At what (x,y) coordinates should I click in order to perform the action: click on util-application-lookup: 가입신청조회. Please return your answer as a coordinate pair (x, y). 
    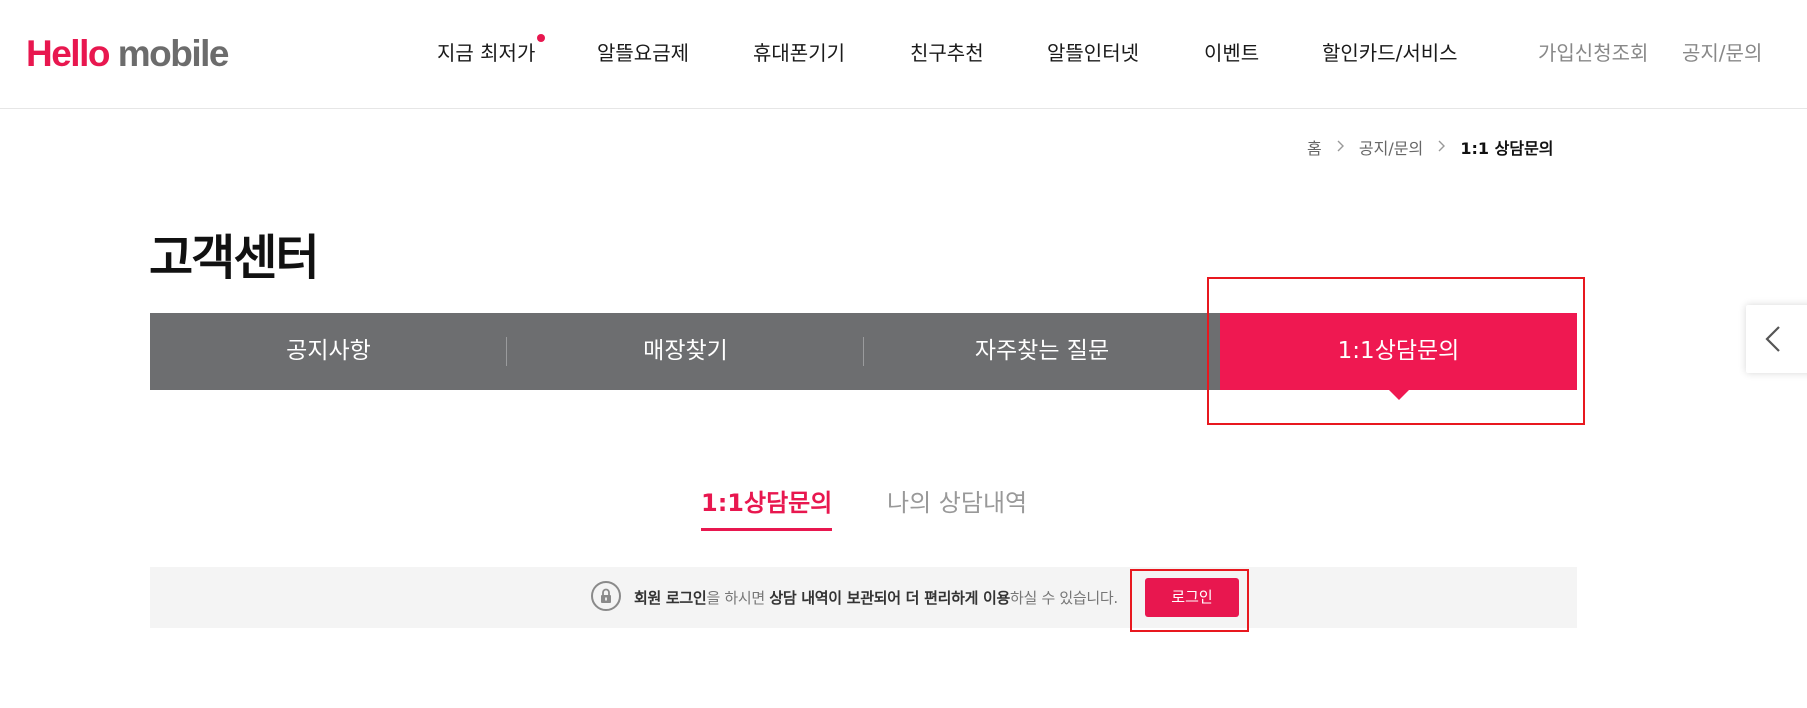
    Looking at the image, I should click on (1593, 51).